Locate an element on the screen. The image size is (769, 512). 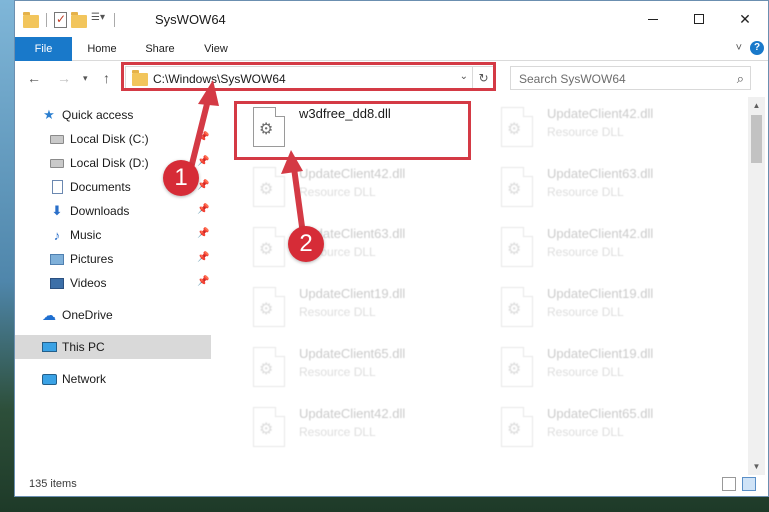
step-badge-2: 2 is located at coordinates (306, 244).